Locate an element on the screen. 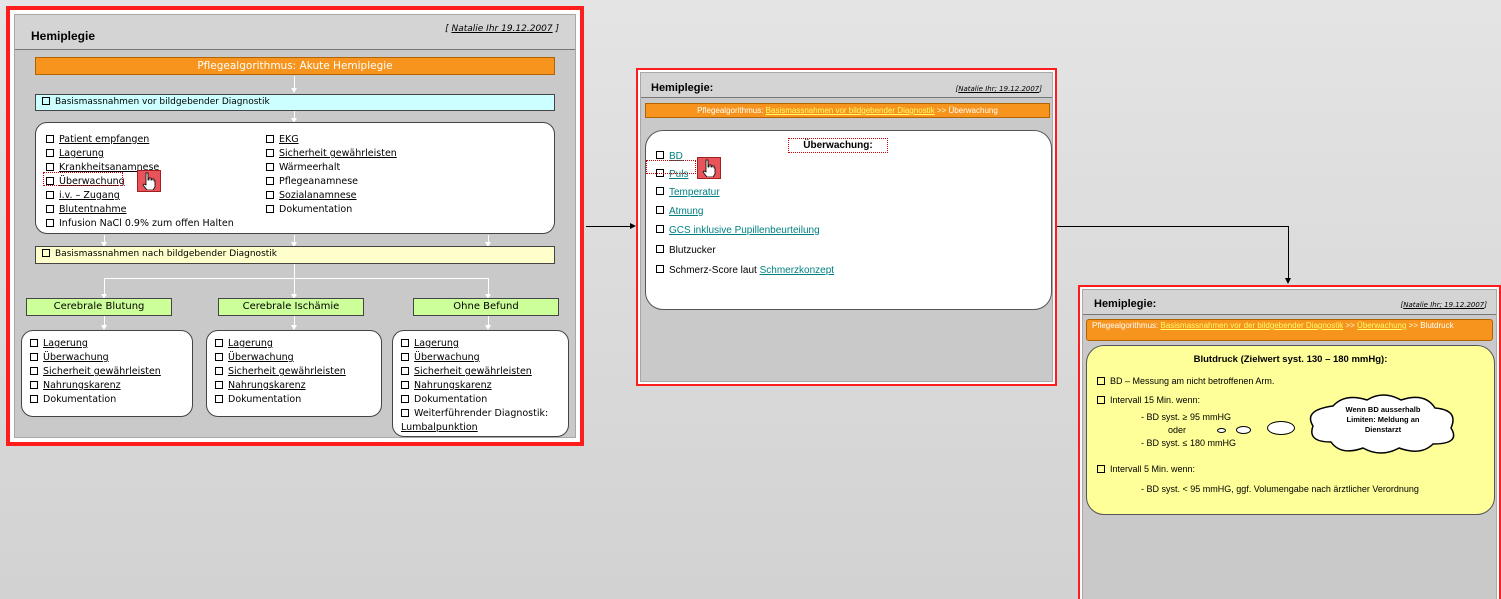 Image resolution: width=1501 pixels, height=599 pixels. condition-text: - BD syst. ≥ 95 mmHG is located at coordinates (1186, 417).